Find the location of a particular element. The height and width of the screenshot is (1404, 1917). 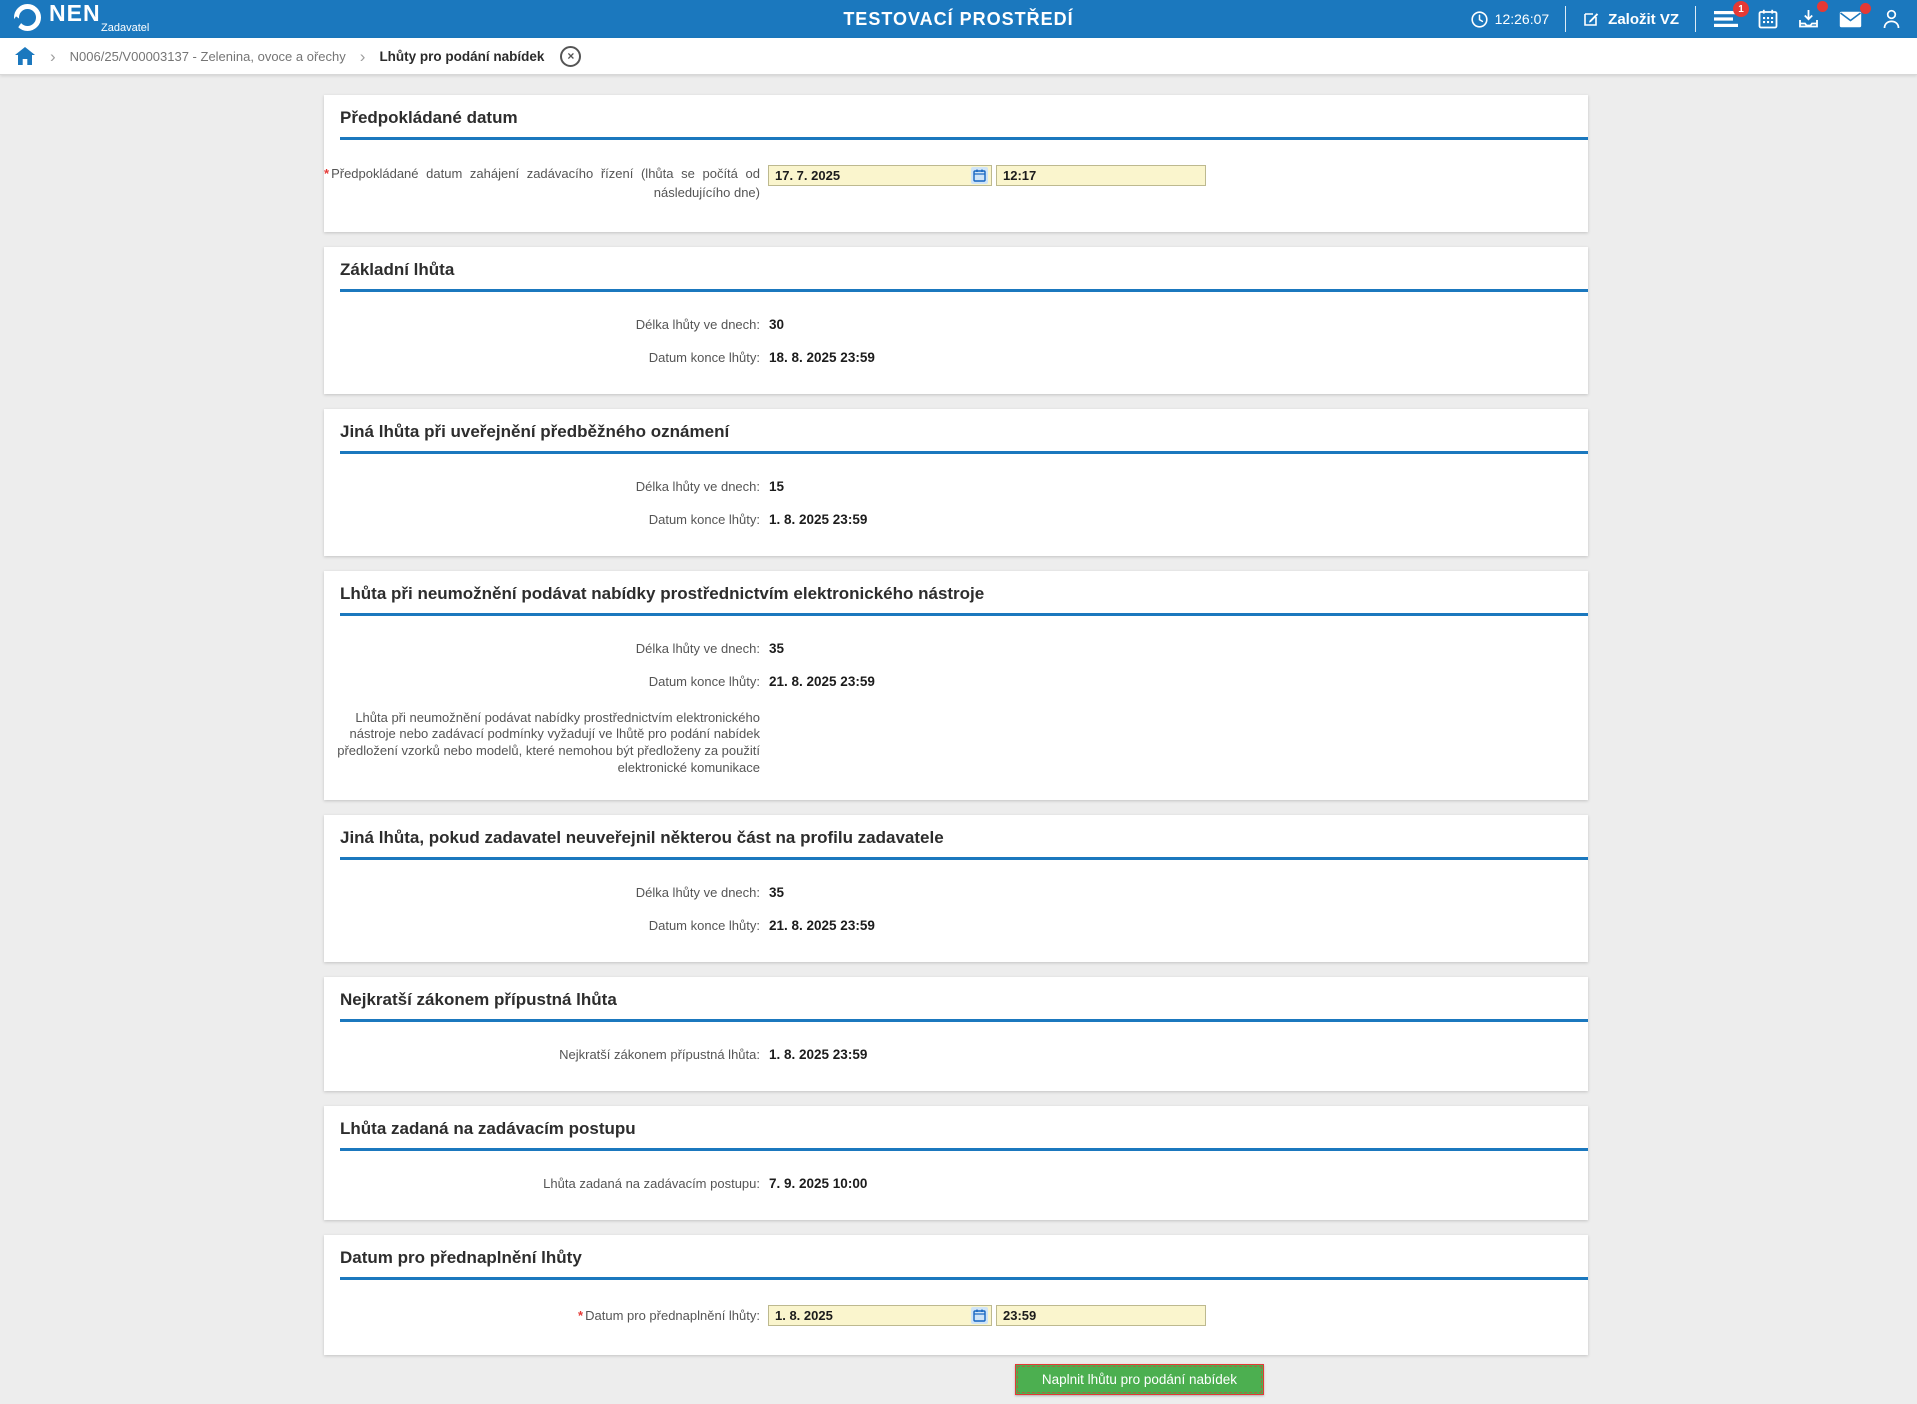

create-vz-button: Založit VZ is located at coordinates (1630, 19).